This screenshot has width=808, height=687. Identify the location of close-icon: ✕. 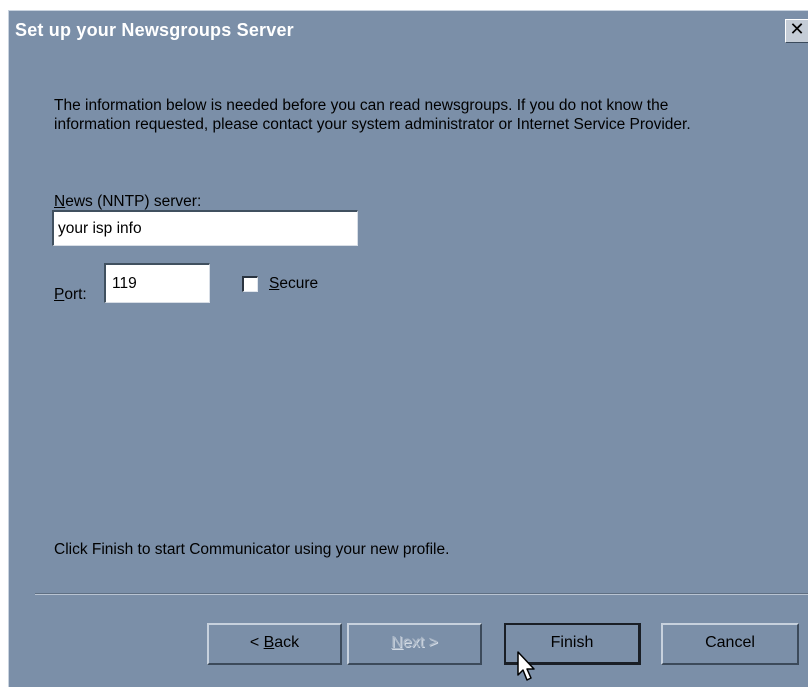
(797, 29).